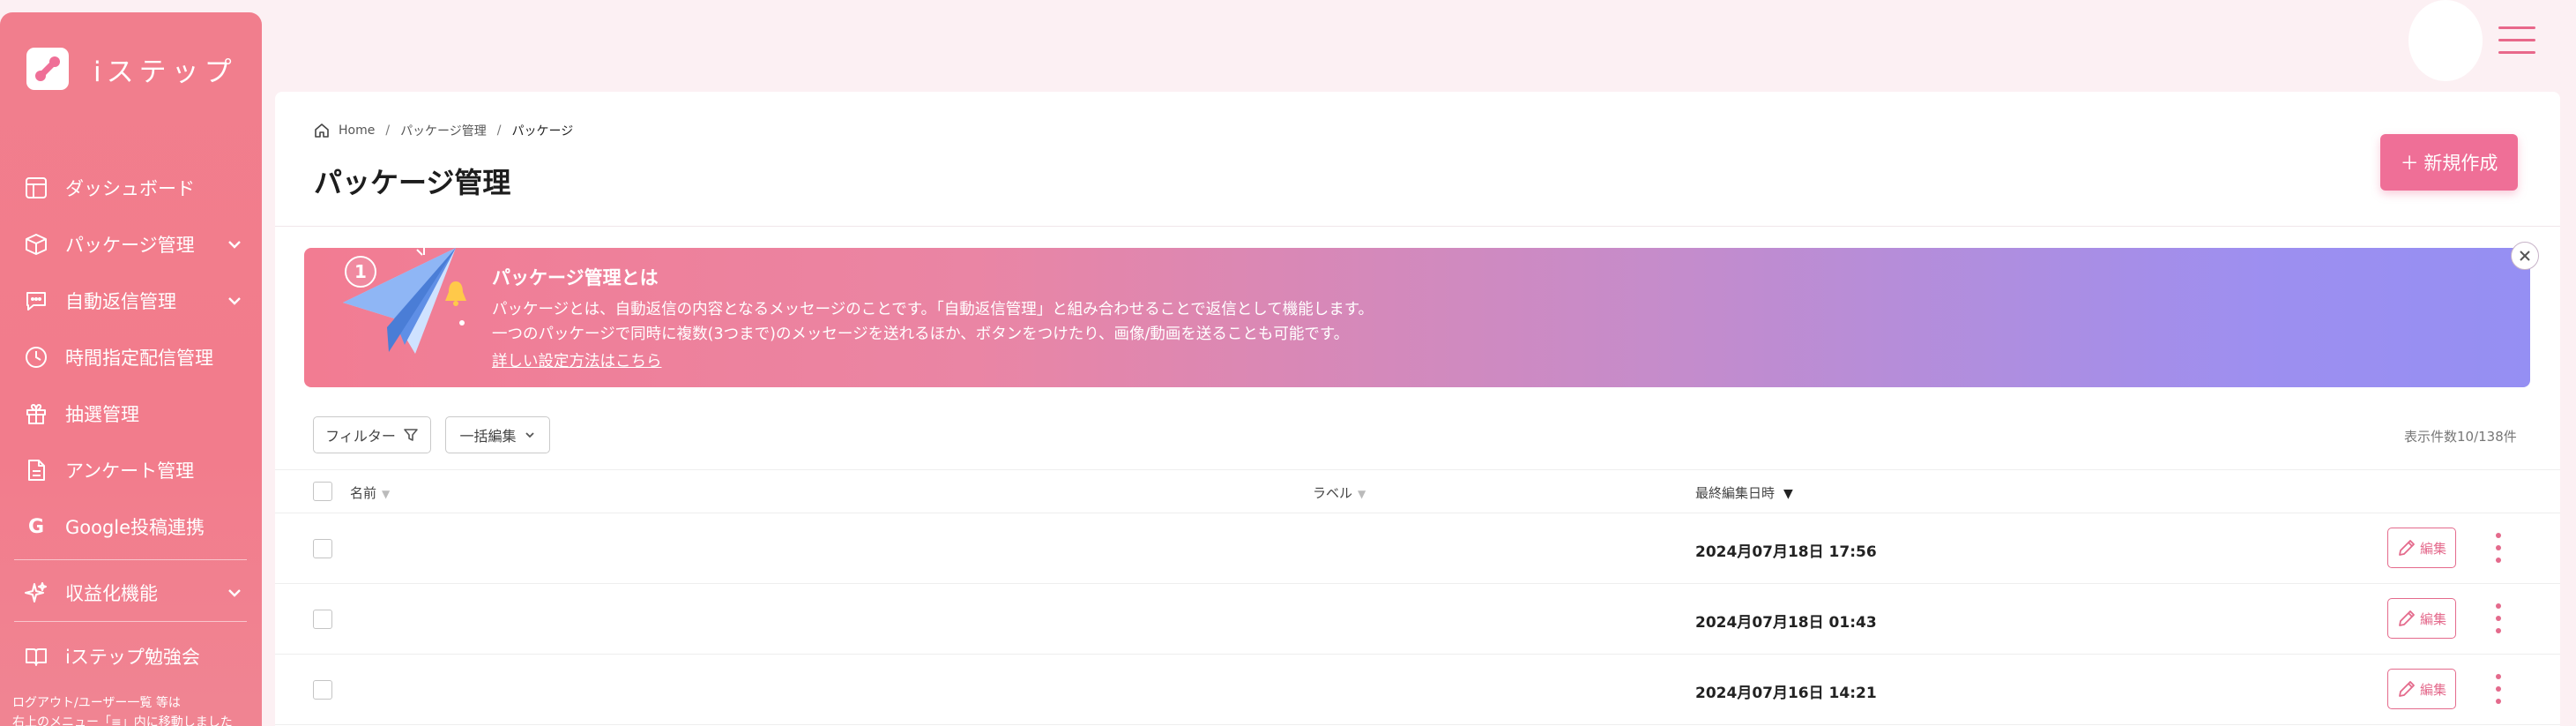 This screenshot has height=726, width=2576. Describe the element at coordinates (36, 301) in the screenshot. I see `chat-icon` at that location.